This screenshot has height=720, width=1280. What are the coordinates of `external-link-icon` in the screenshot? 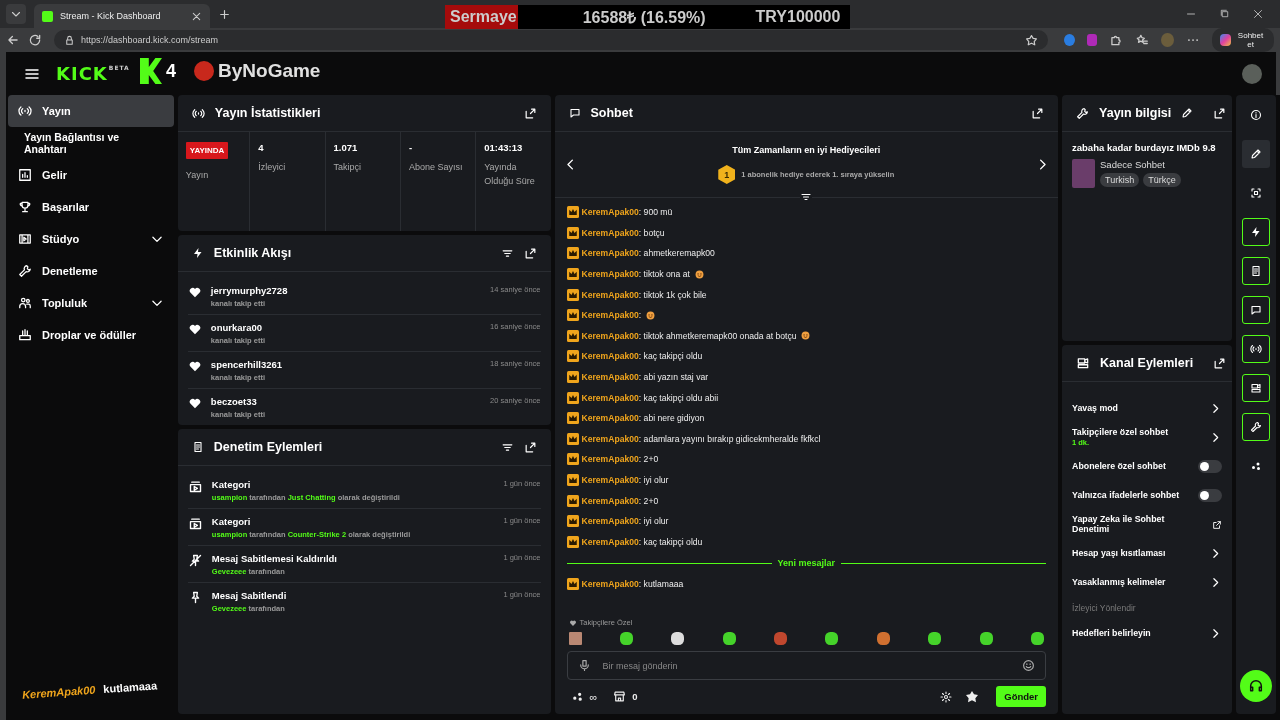 It's located at (1217, 524).